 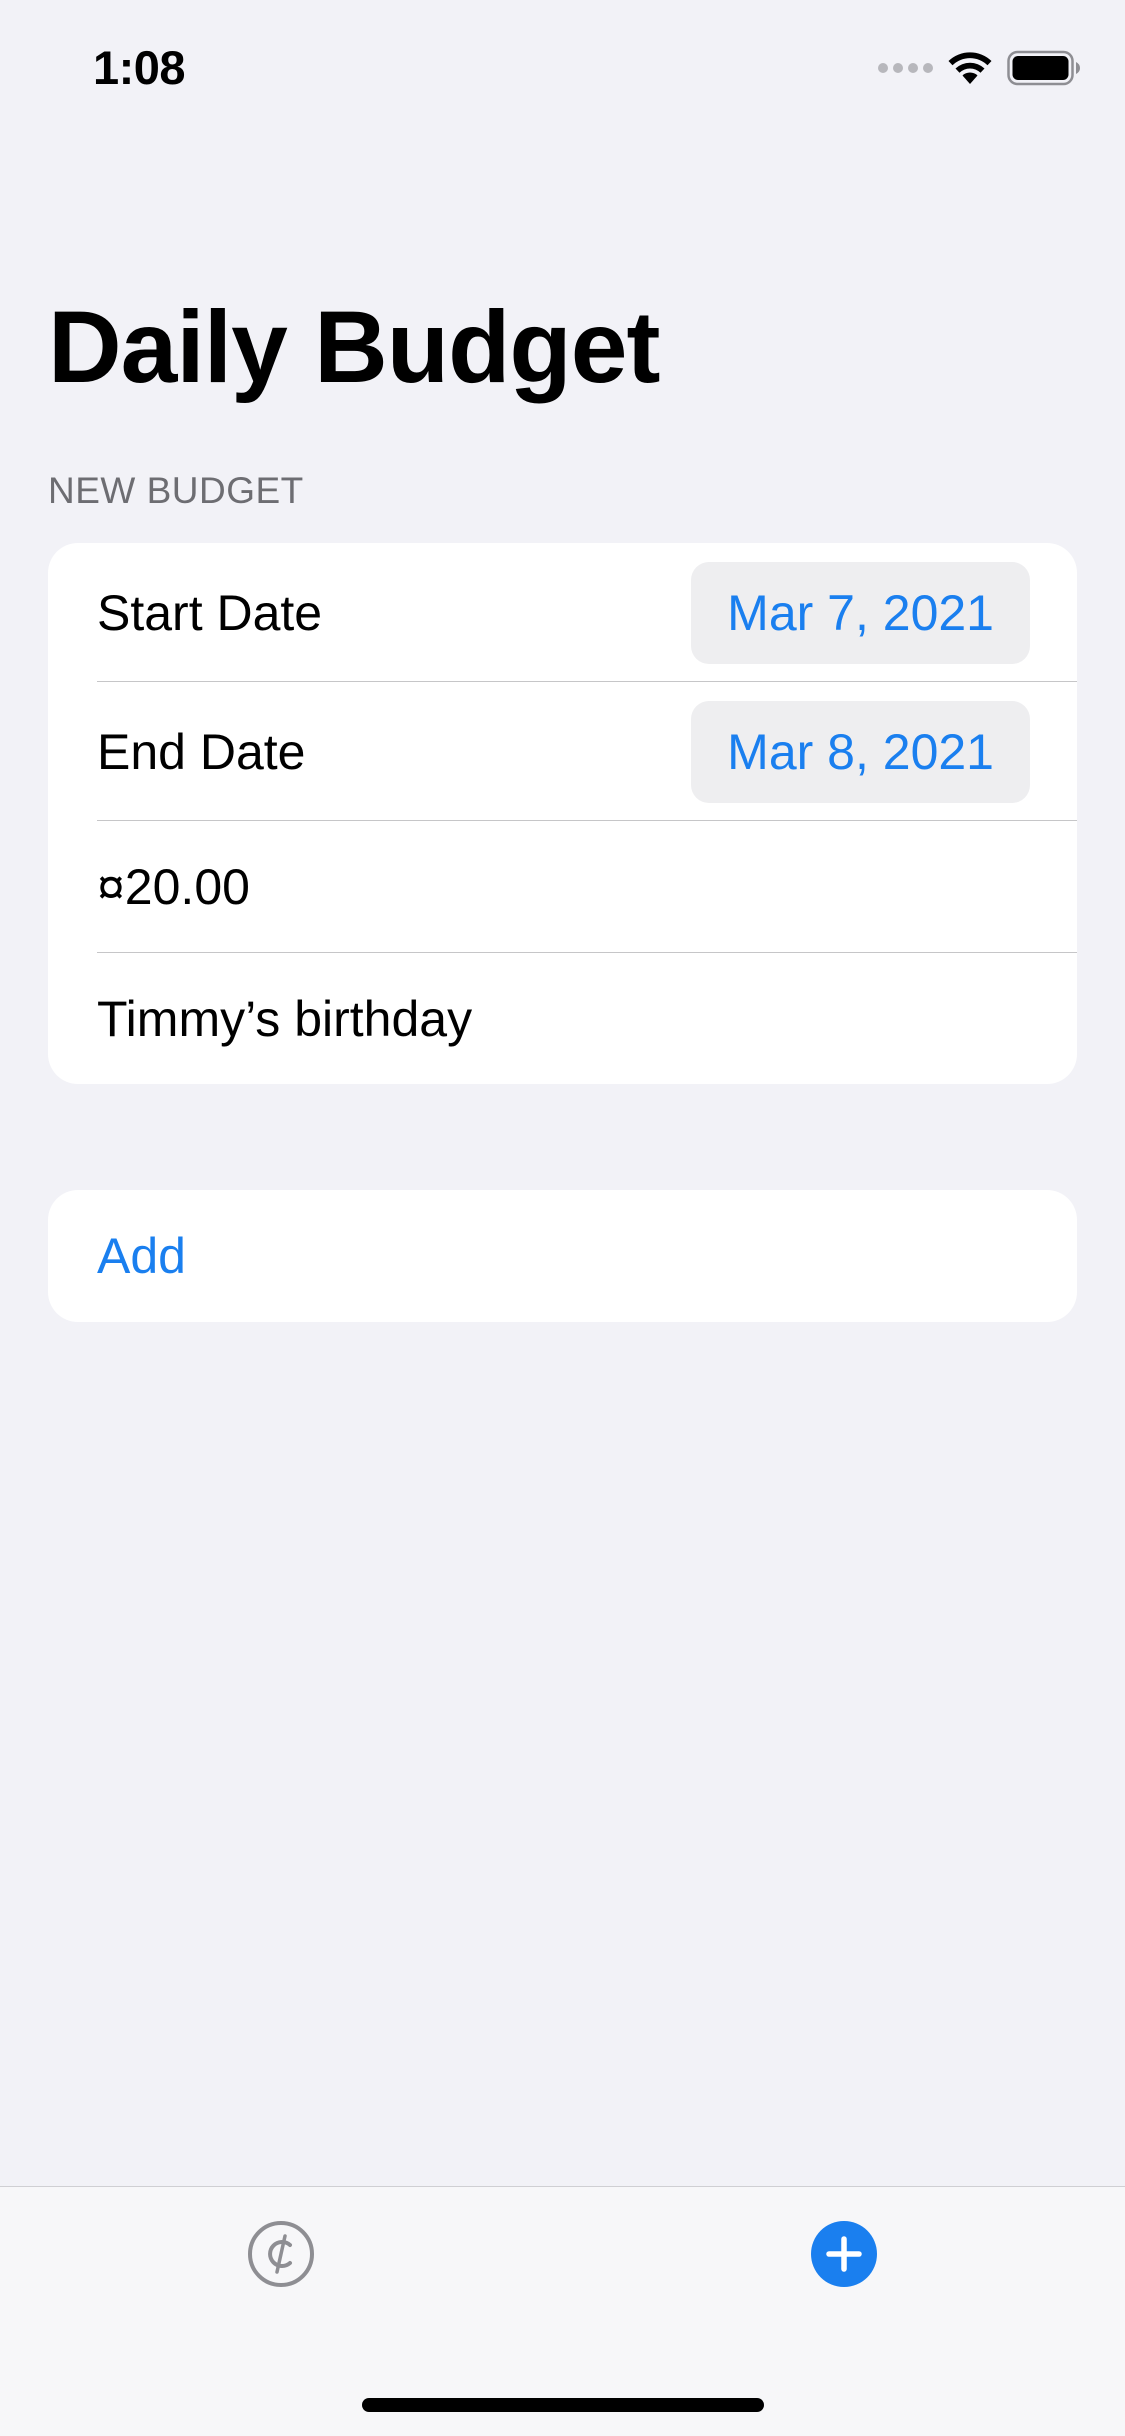 I want to click on cellular-signal-icon, so click(x=905, y=68).